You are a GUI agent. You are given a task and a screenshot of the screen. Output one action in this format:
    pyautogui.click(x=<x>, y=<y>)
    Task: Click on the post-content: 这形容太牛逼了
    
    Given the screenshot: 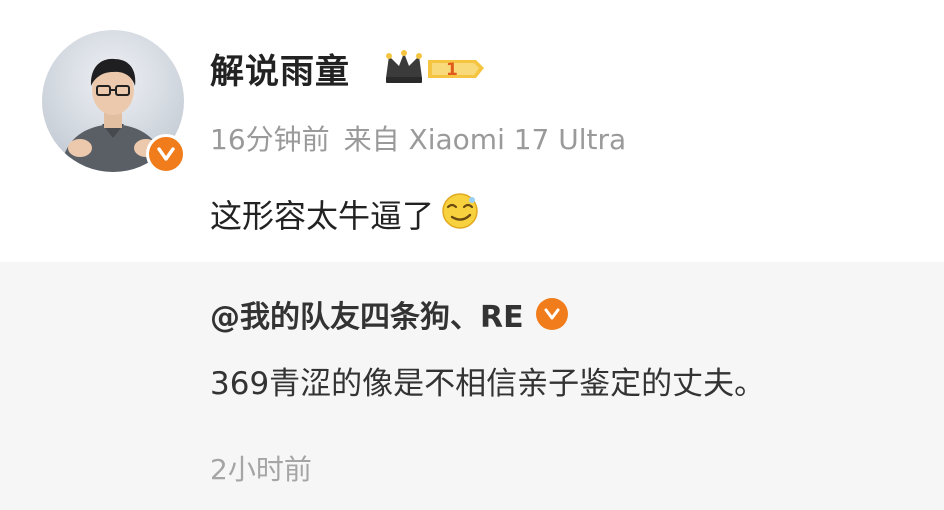 What is the action you would take?
    pyautogui.click(x=346, y=214)
    